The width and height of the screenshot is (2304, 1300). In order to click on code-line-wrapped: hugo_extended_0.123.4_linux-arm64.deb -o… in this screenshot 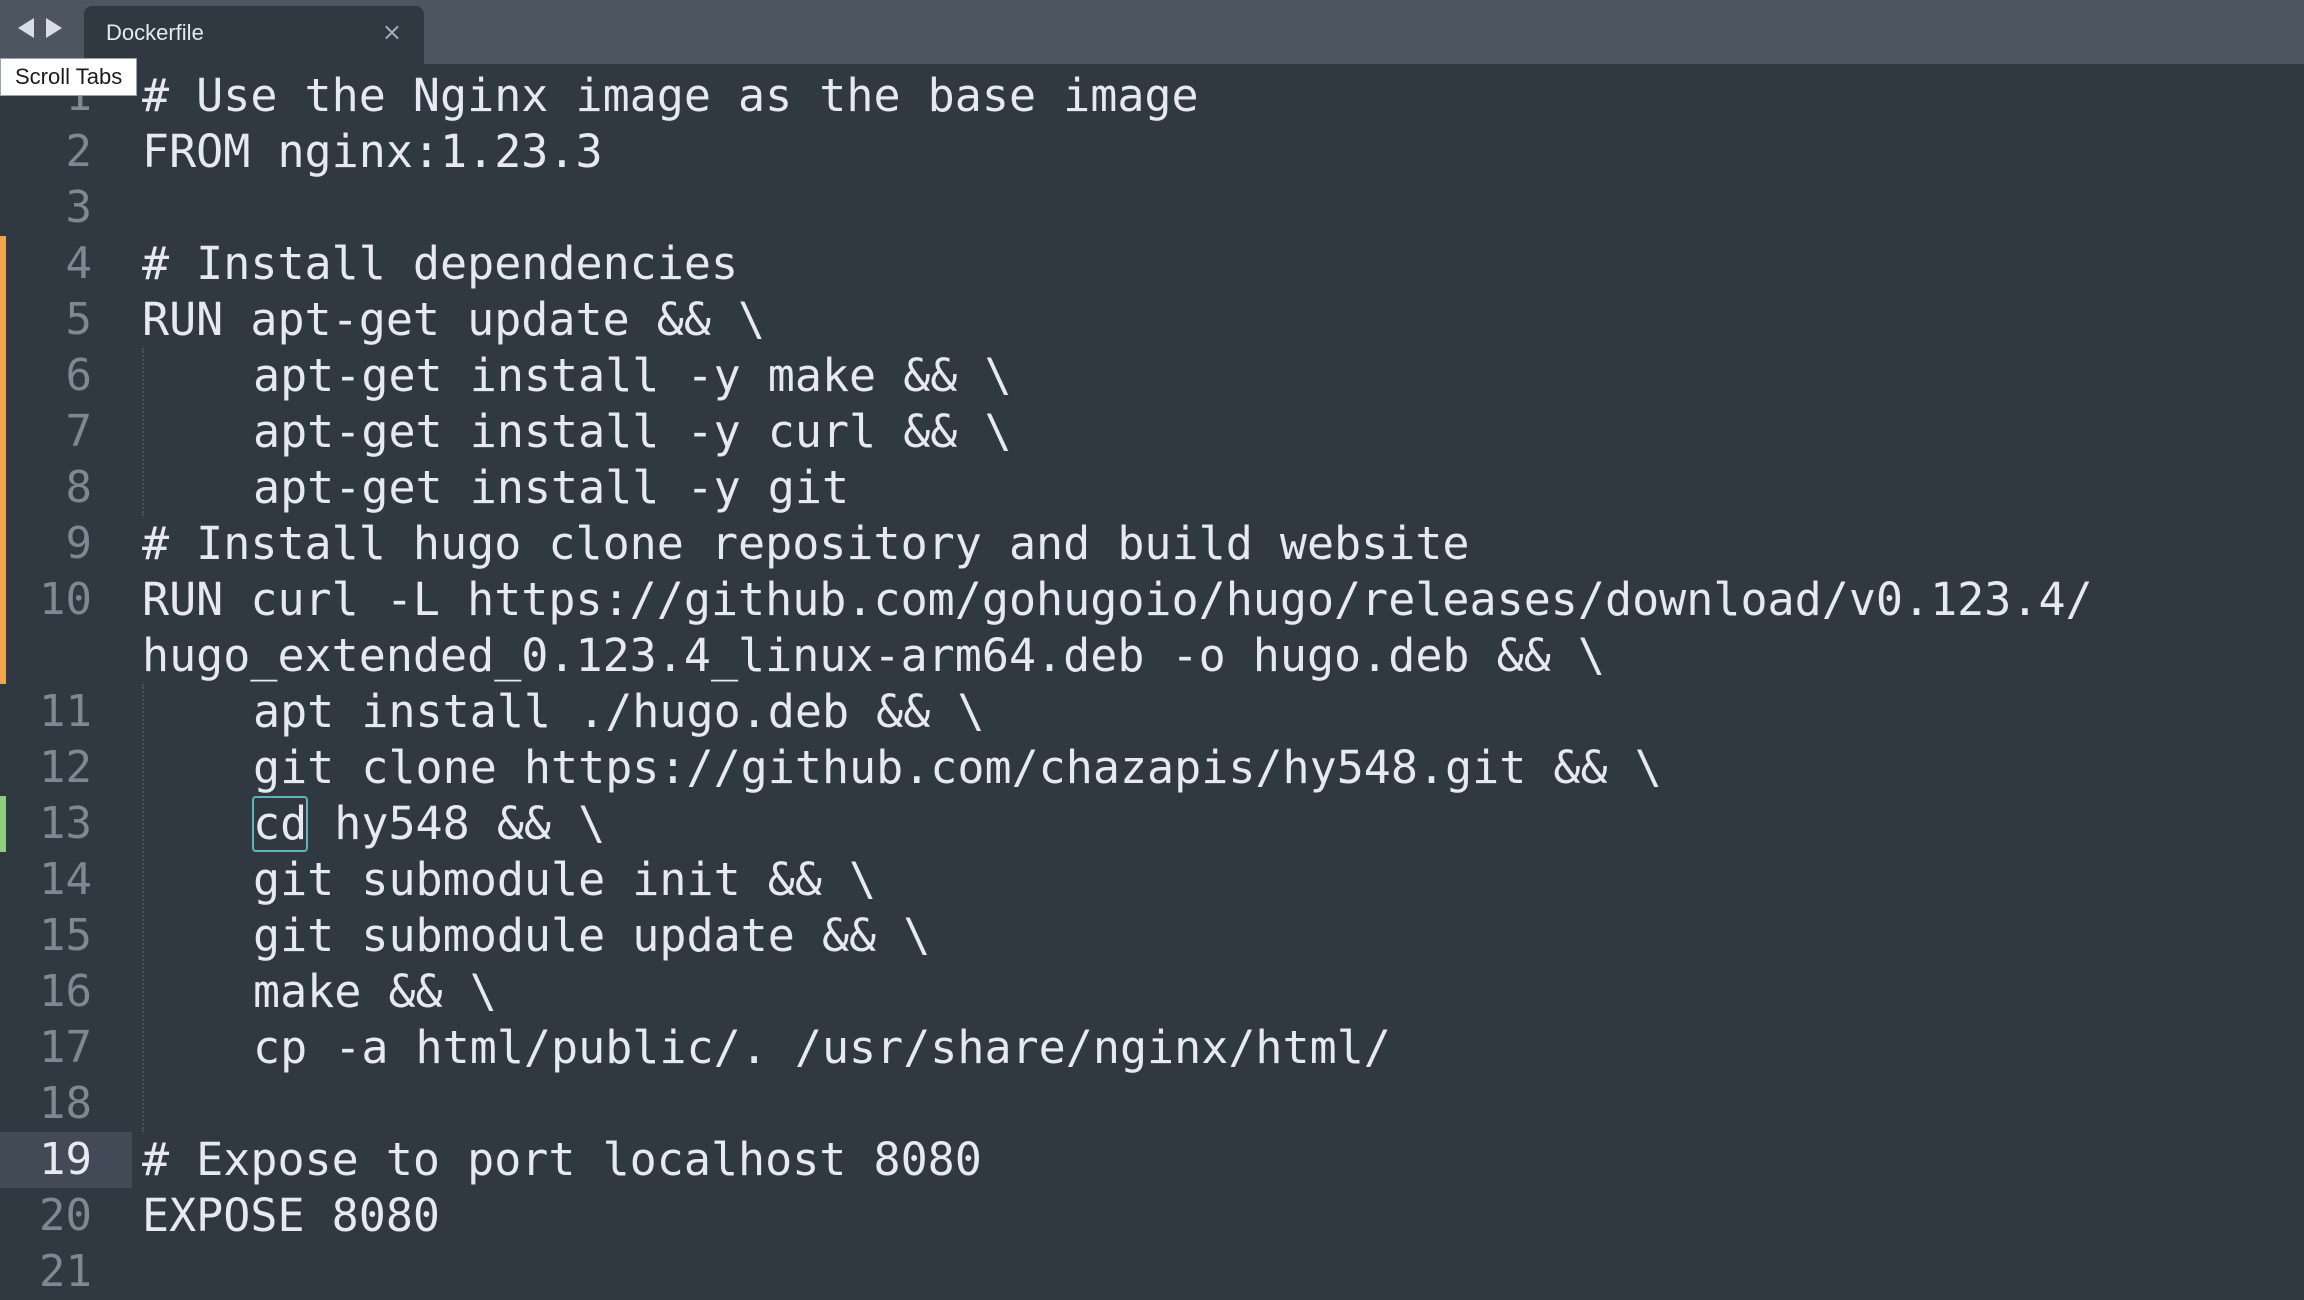, I will do `click(1152, 656)`.